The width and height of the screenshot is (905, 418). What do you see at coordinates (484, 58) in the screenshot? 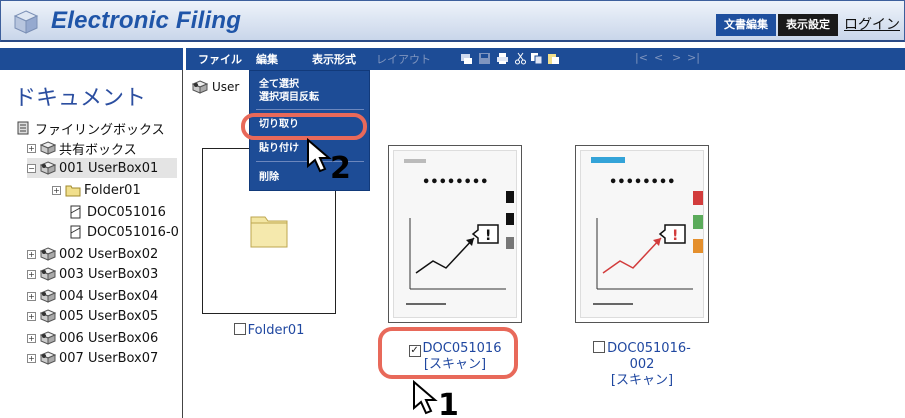
I see `save-icon` at bounding box center [484, 58].